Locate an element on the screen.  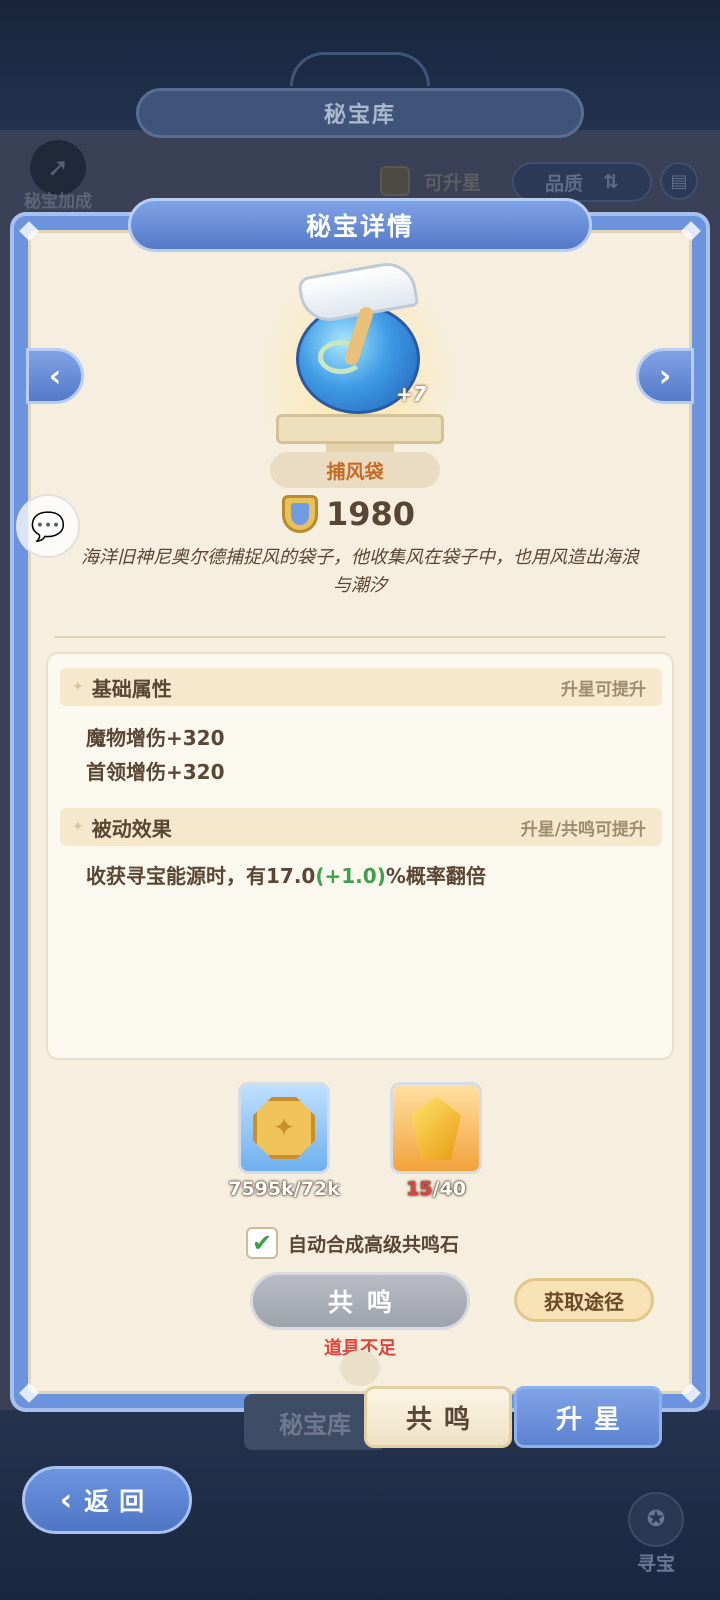
modal-title: 秘宝详情 is located at coordinates (360, 225).